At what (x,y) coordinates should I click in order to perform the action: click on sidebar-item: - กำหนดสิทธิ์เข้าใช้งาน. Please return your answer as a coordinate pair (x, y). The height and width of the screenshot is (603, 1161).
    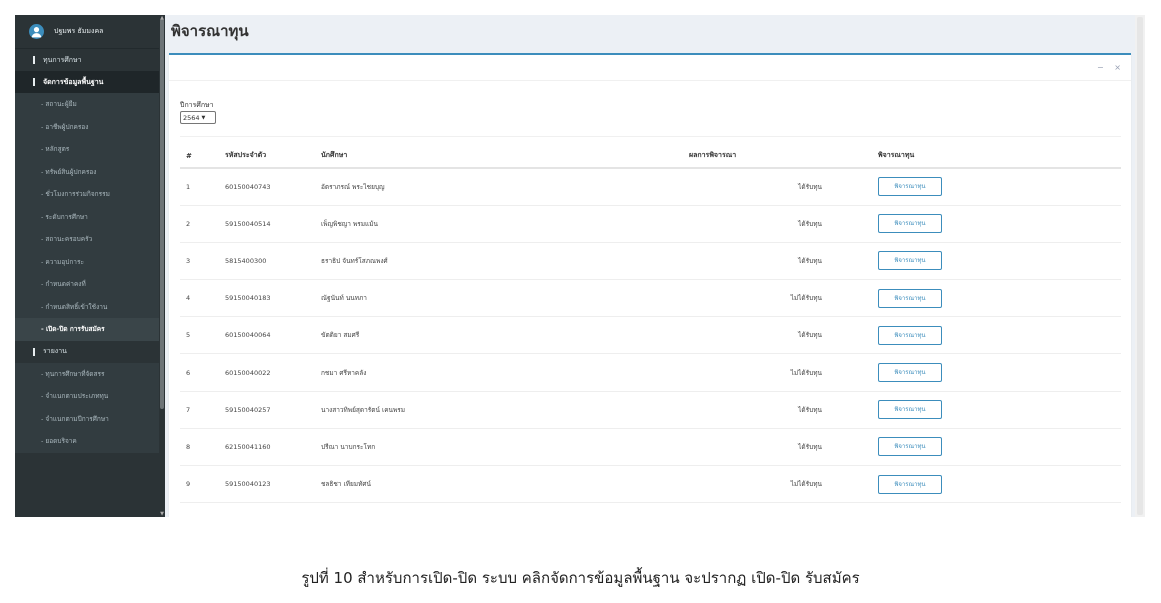
    Looking at the image, I should click on (87, 306).